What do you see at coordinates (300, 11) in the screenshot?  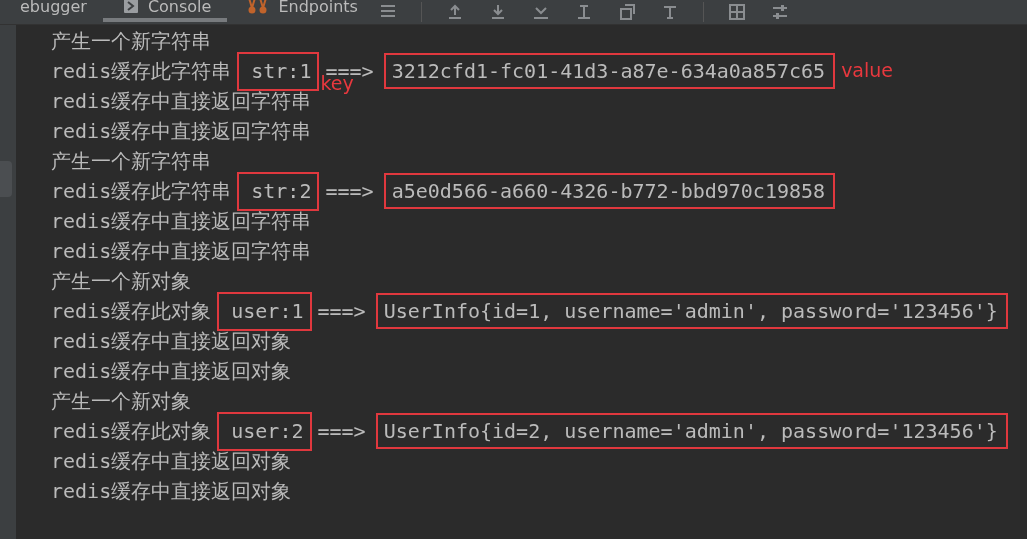 I see `tab: Endpoints` at bounding box center [300, 11].